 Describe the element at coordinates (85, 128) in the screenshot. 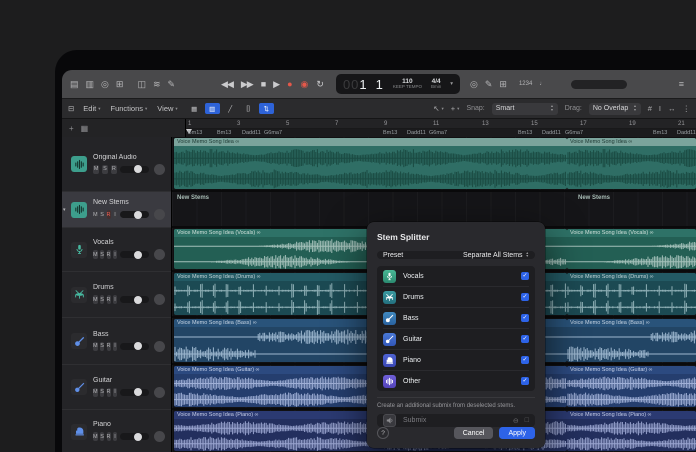

I see `duplicate-track-icon: ▦` at that location.